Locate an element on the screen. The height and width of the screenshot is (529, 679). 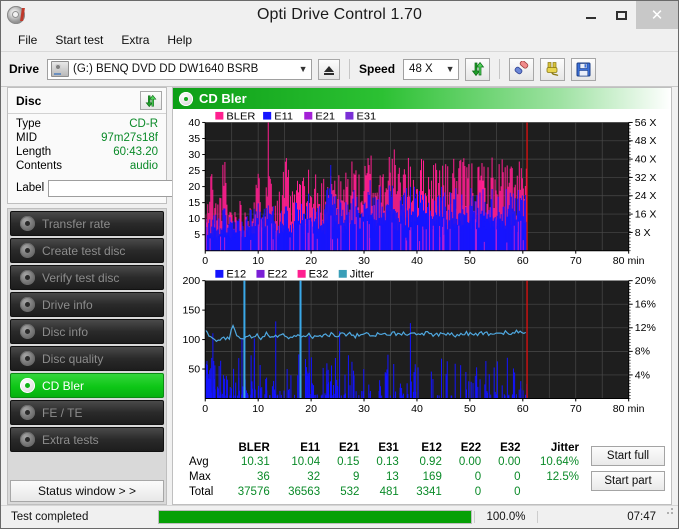
maximize-button is located at coordinates (621, 15).